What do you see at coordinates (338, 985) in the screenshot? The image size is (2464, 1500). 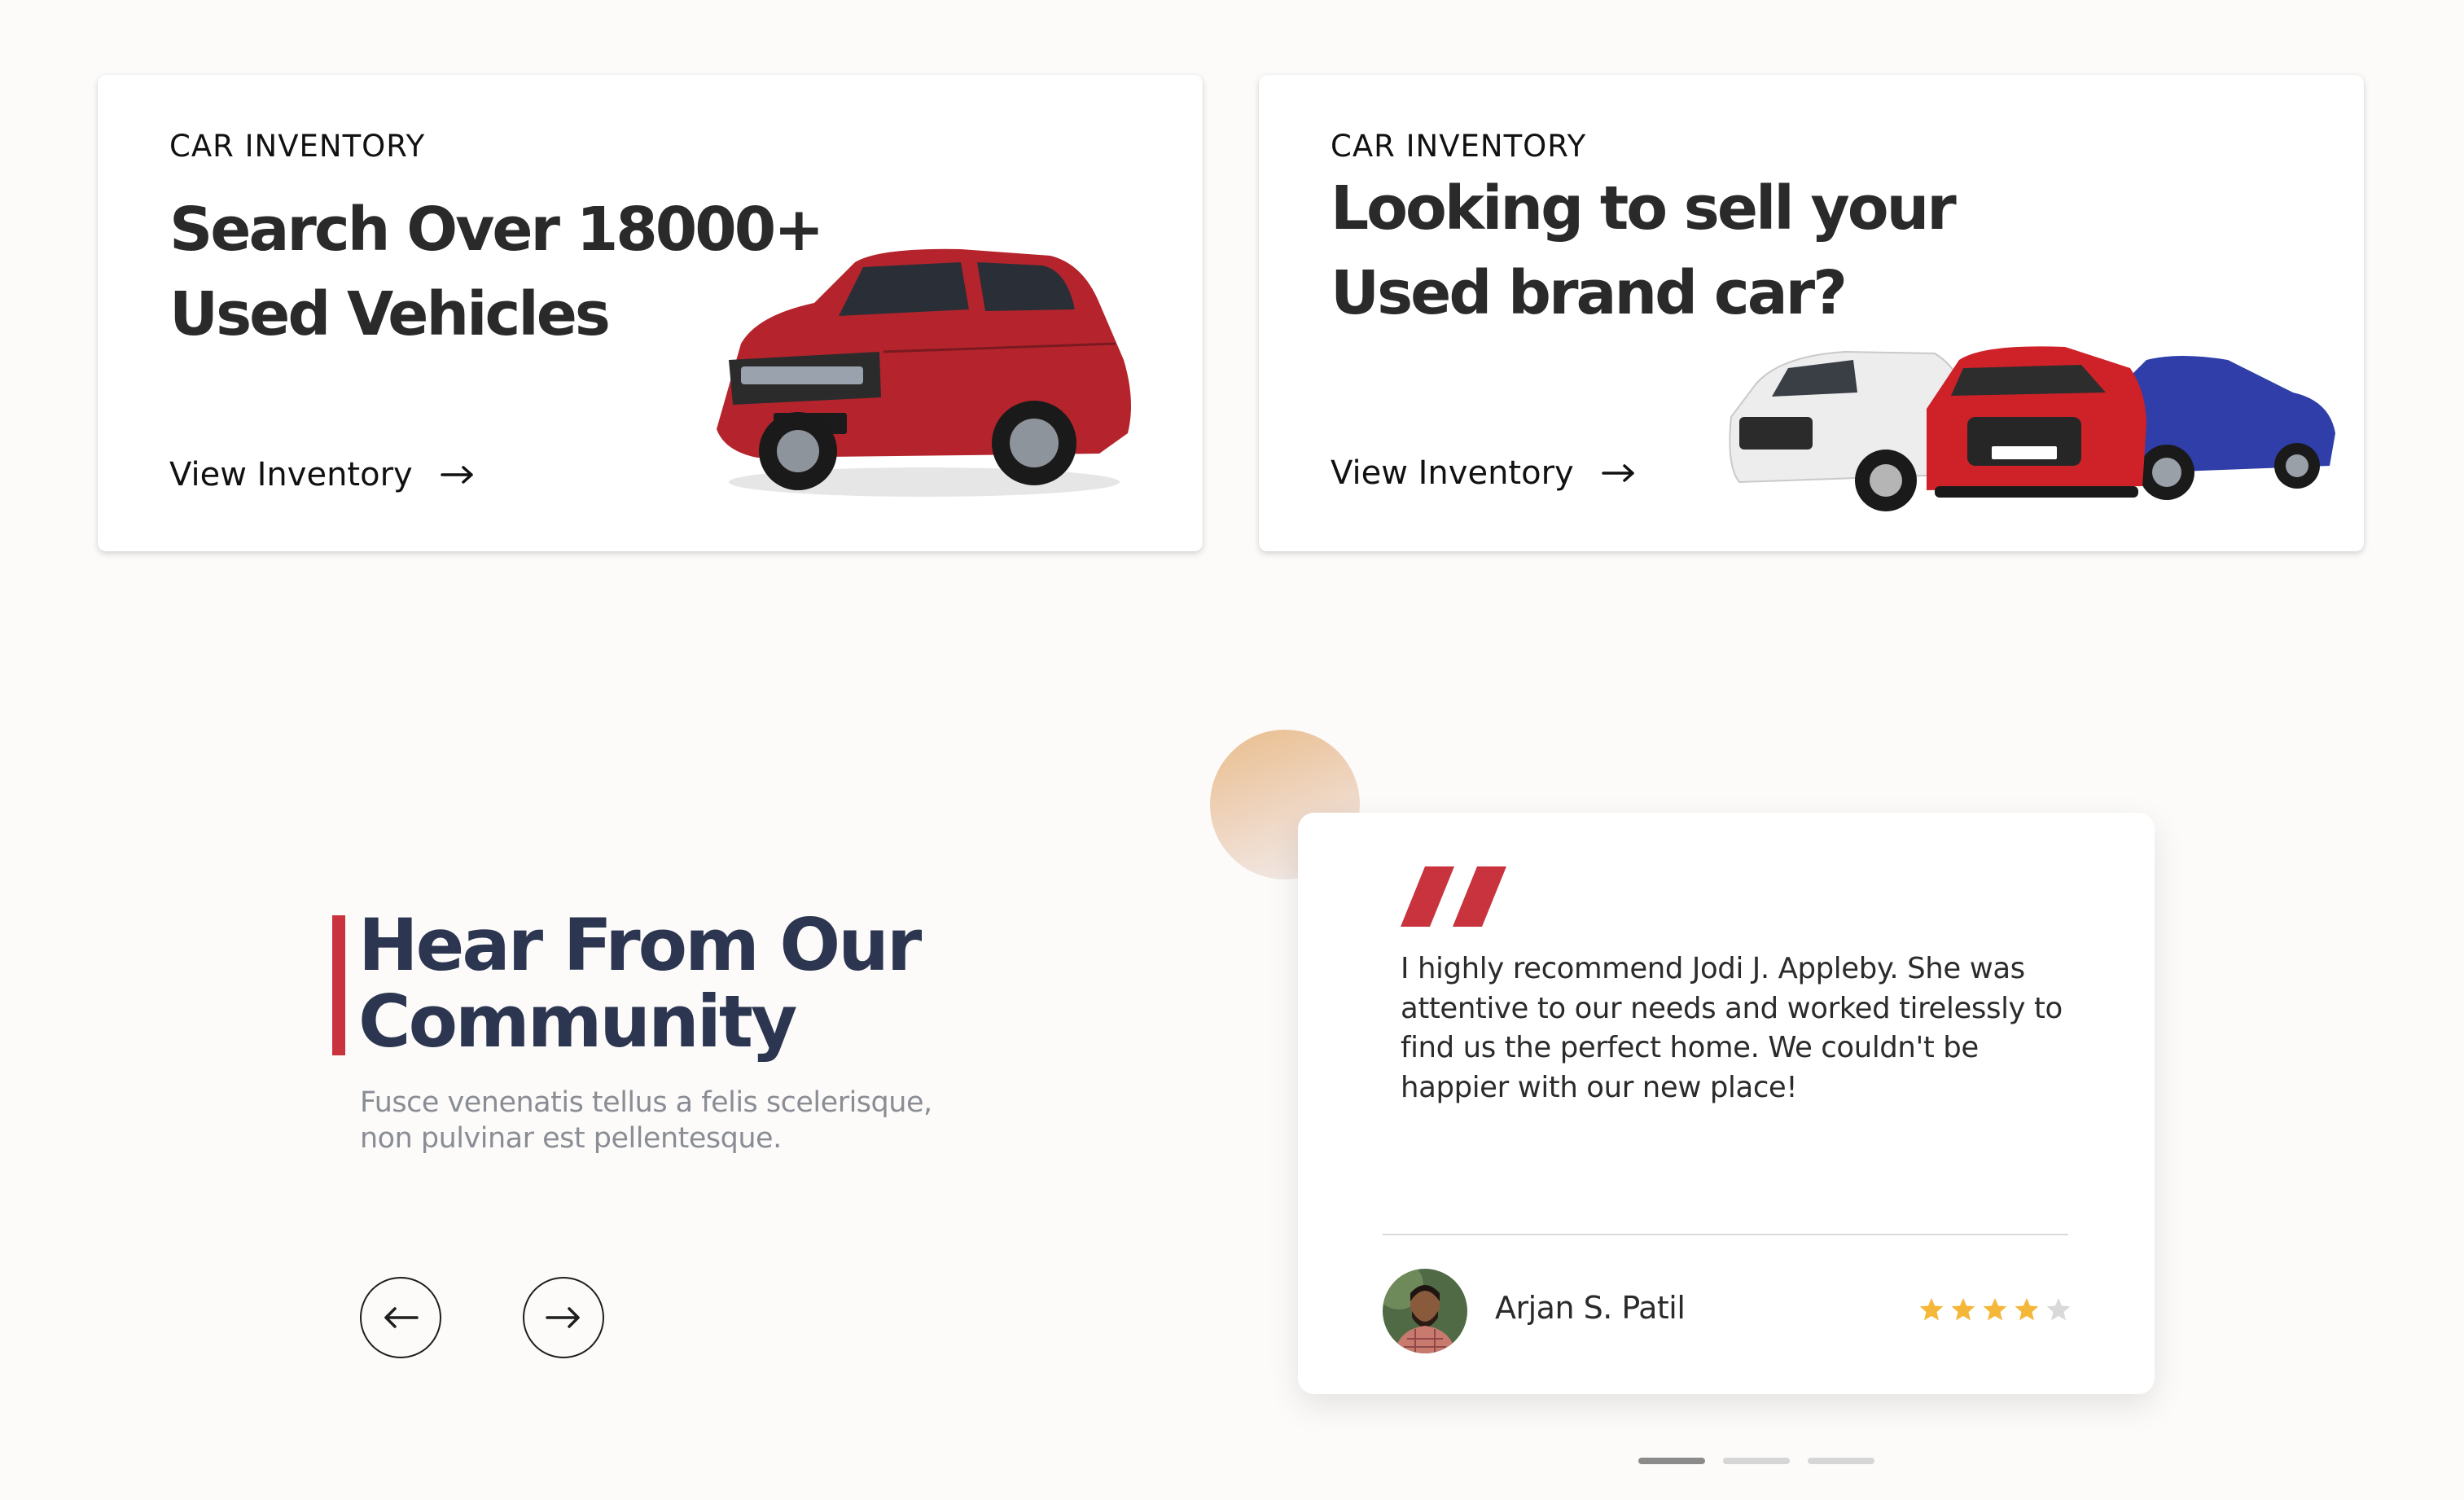 I see `heading-accent-bar` at bounding box center [338, 985].